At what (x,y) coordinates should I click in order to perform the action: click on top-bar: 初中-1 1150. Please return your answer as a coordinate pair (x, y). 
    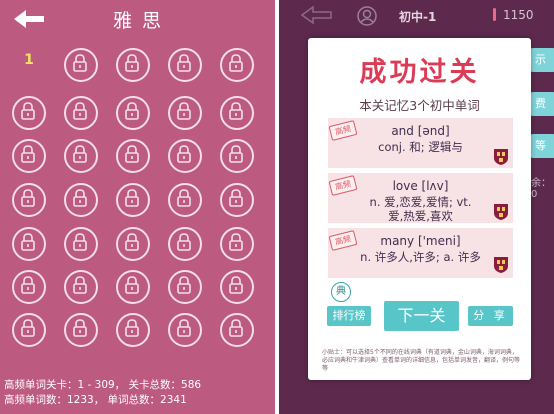
    Looking at the image, I should click on (416, 15).